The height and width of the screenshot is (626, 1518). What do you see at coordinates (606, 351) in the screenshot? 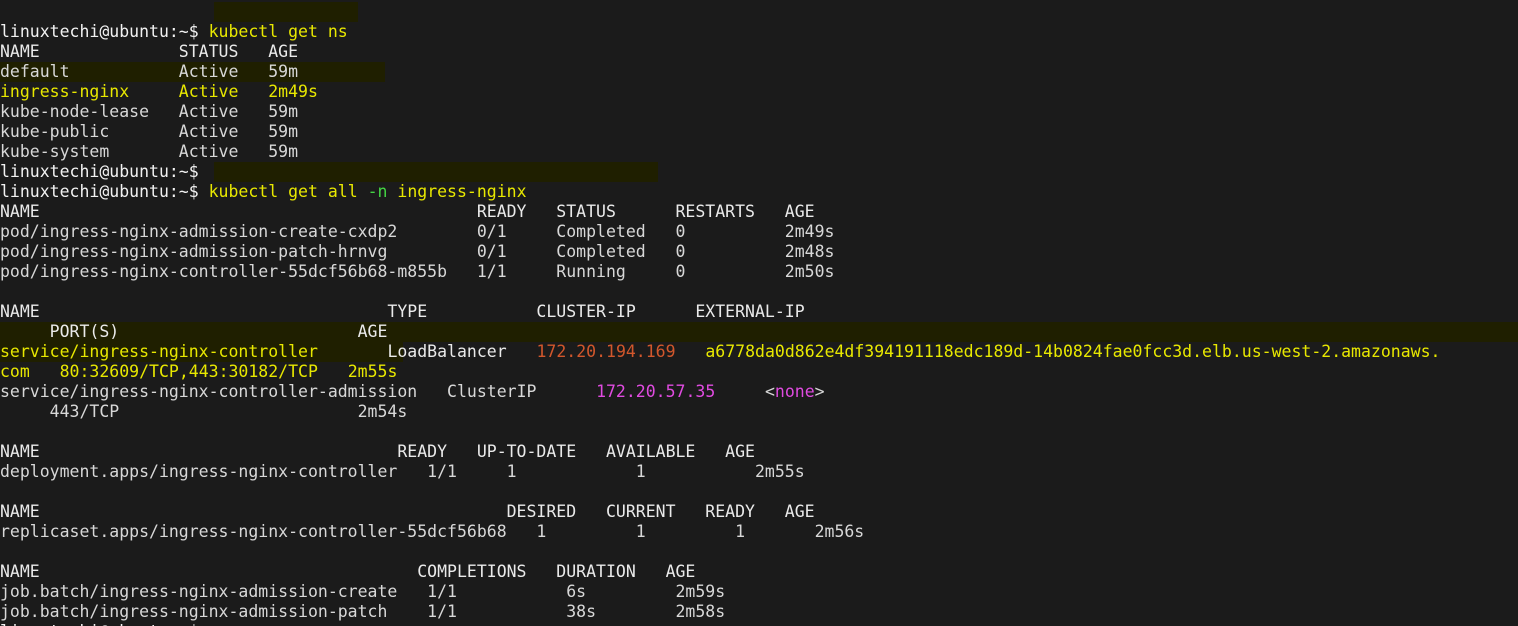
I see `service-cluster-ip: 172.20.194.169` at bounding box center [606, 351].